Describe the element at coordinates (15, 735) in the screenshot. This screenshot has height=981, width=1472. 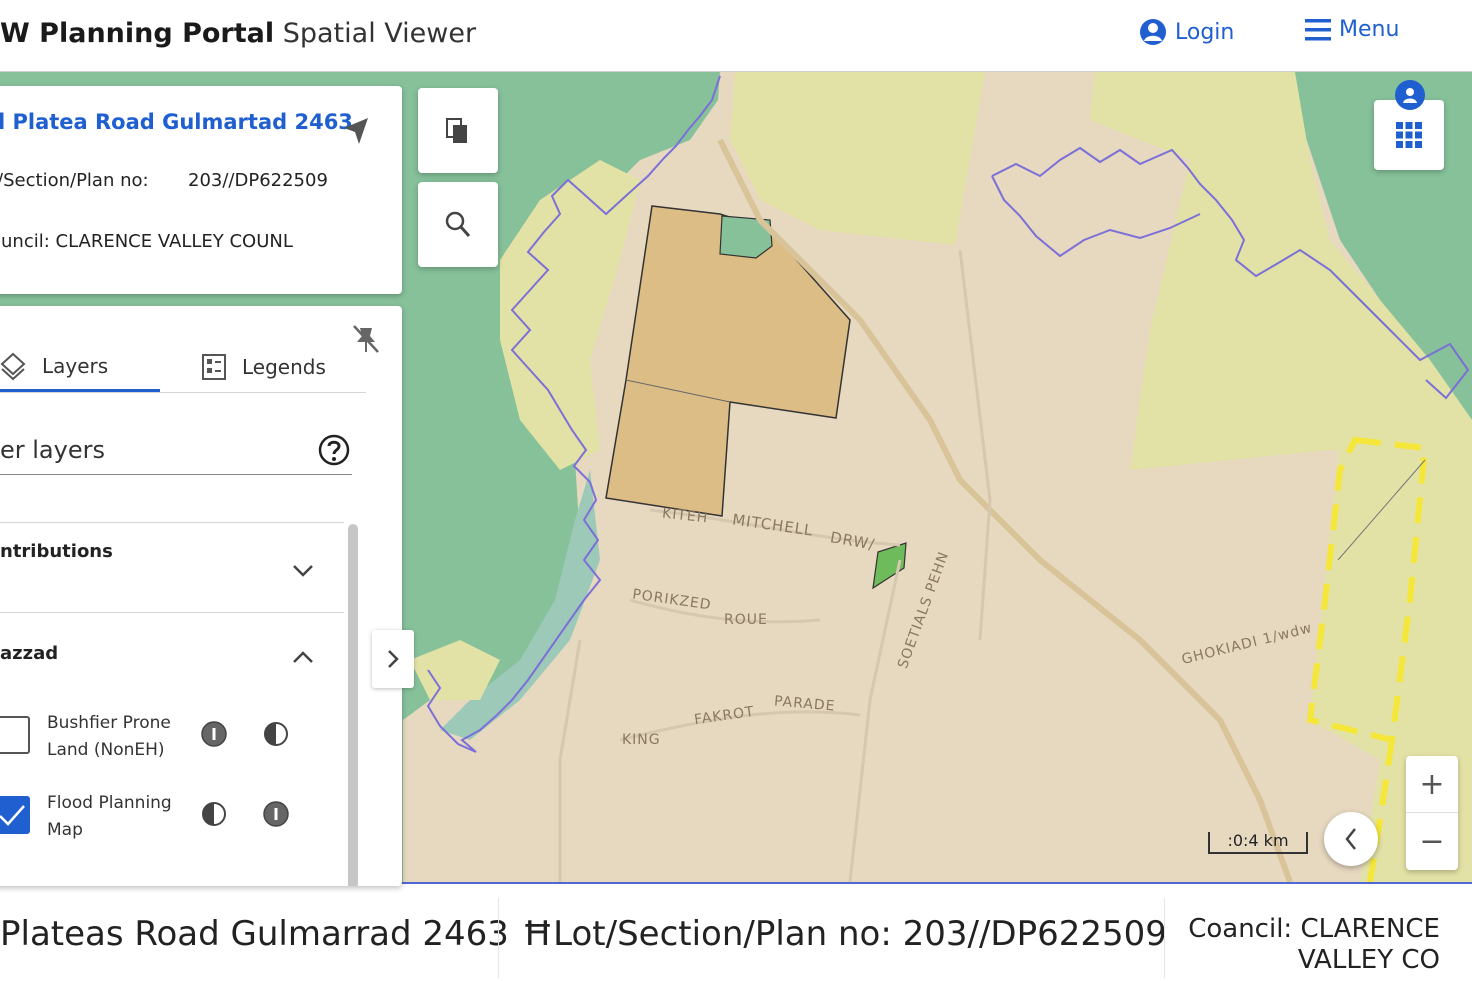
I see `bushfire-checkbox` at that location.